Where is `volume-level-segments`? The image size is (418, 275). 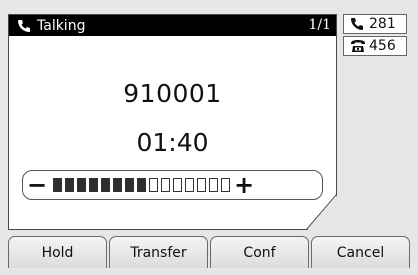
volume-level-segments is located at coordinates (141, 185).